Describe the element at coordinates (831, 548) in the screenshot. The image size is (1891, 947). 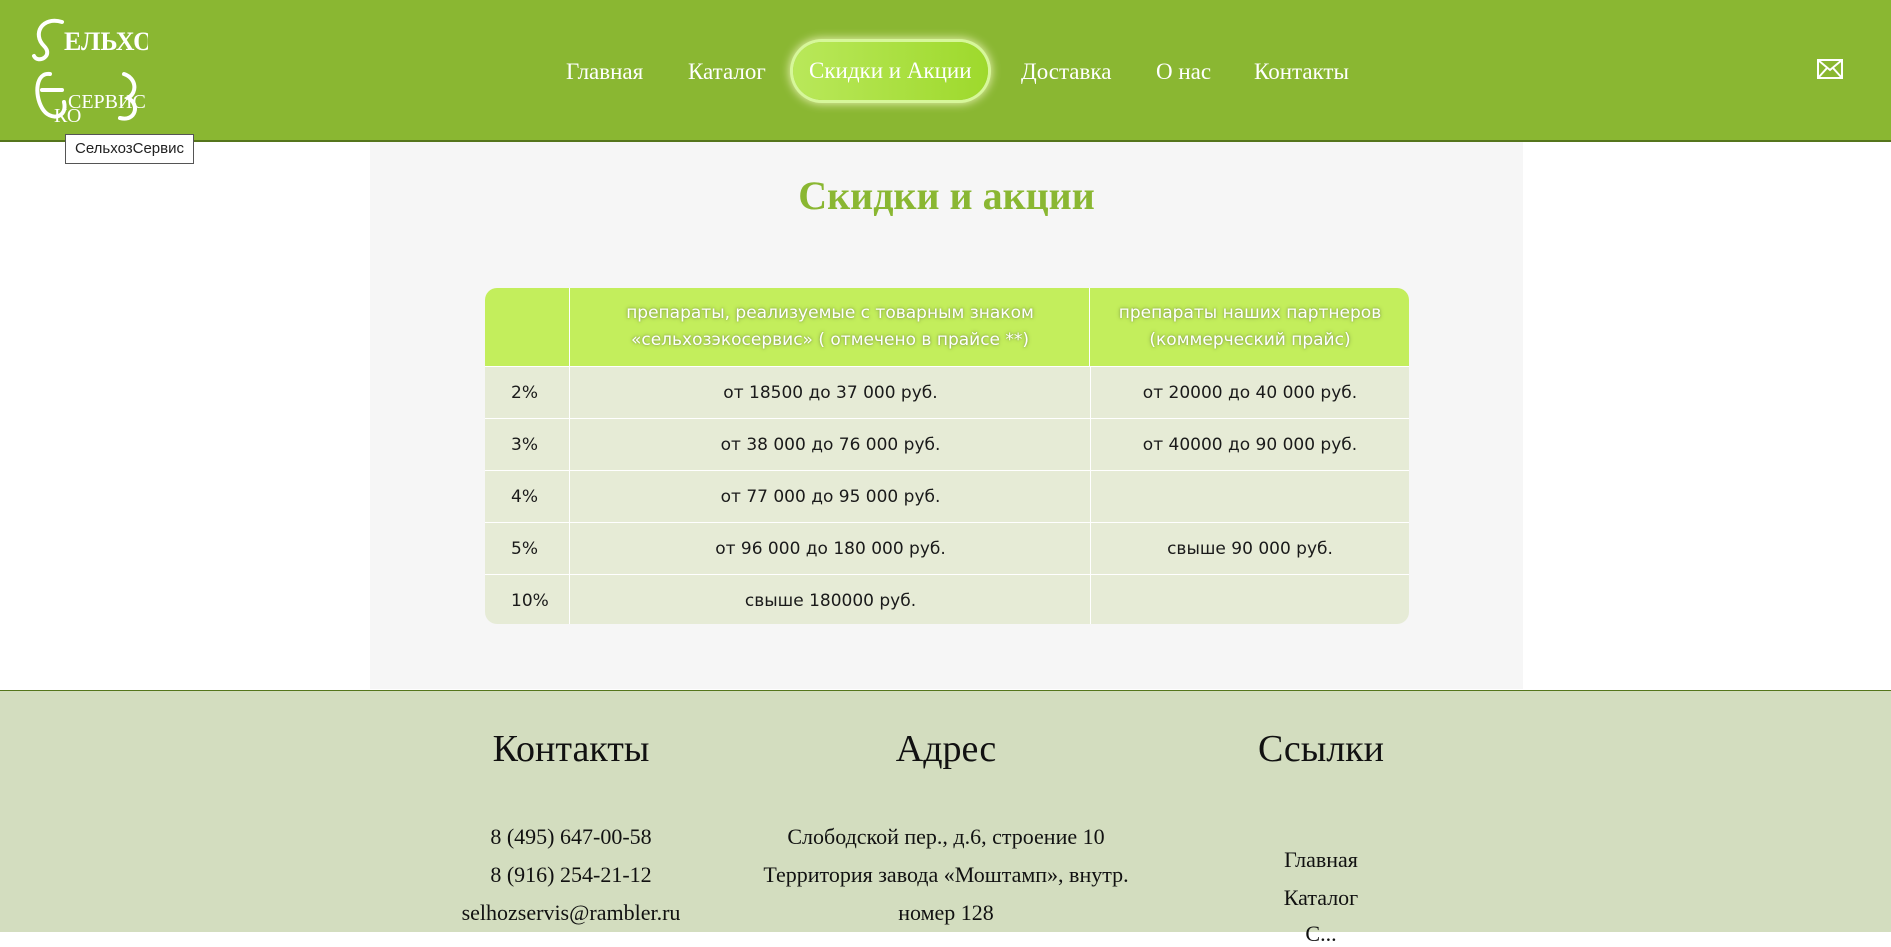
I see `own-brand-range: от 96 000 до 180 000 руб.` at that location.